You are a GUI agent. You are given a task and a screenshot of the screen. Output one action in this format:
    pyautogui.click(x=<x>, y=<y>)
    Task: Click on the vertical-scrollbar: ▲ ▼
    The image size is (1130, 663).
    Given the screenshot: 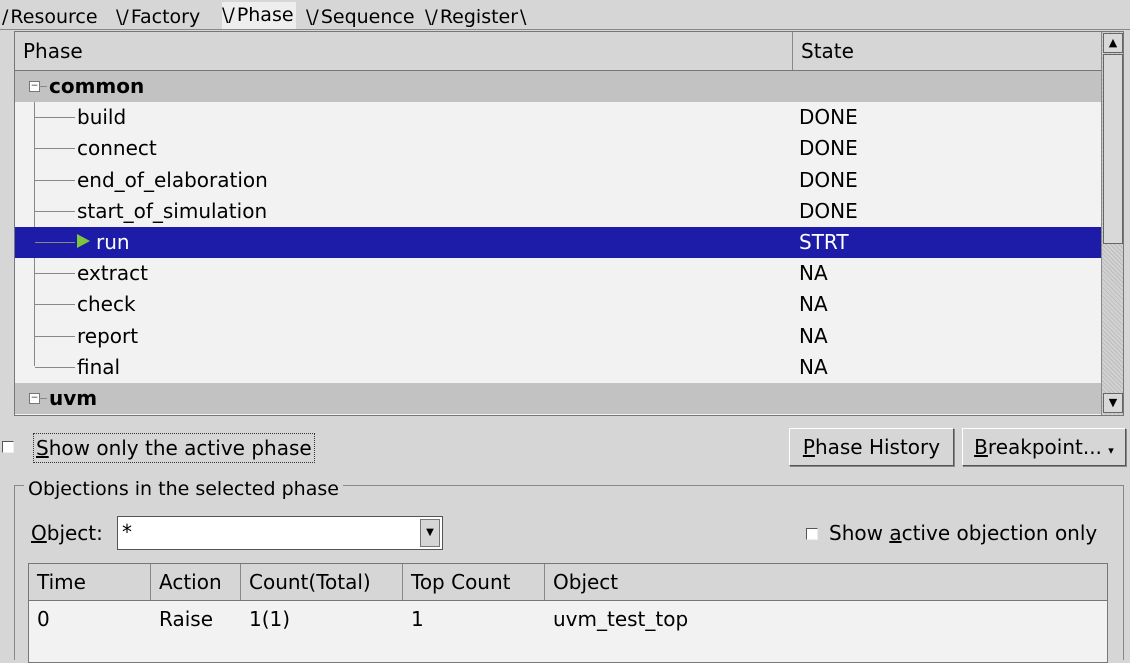 What is the action you would take?
    pyautogui.click(x=1112, y=223)
    